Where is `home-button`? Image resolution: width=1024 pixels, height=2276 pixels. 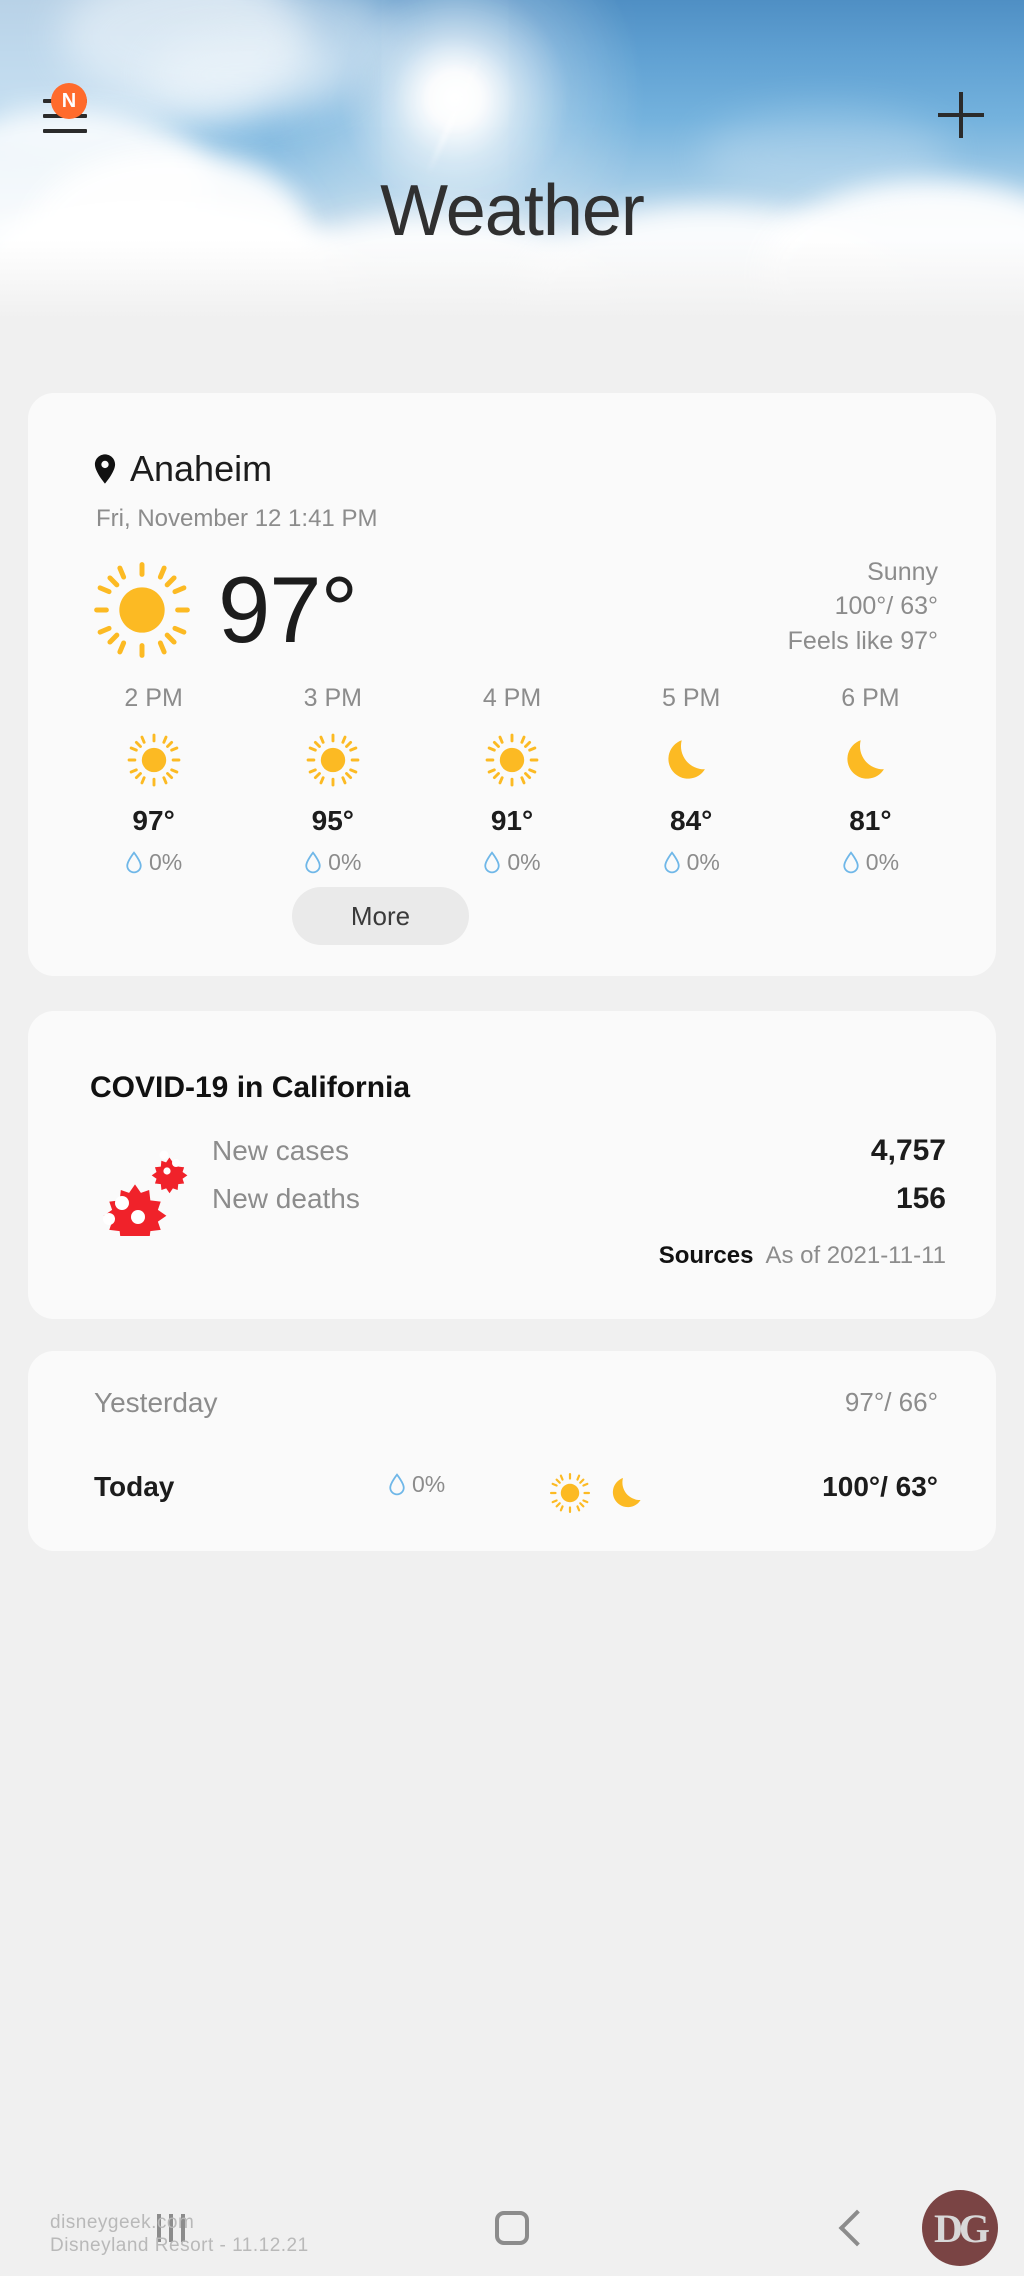 home-button is located at coordinates (511, 2228).